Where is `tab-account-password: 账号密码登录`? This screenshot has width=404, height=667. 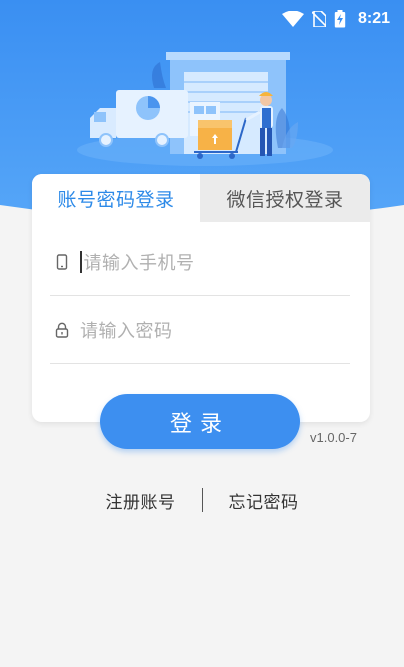 tab-account-password: 账号密码登录 is located at coordinates (116, 198).